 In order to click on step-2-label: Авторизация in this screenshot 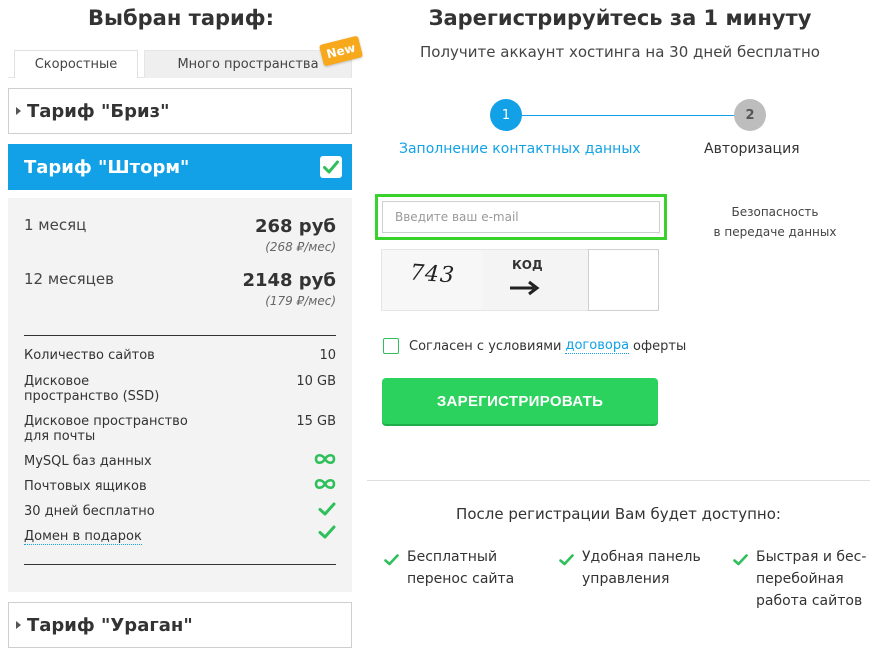, I will do `click(752, 149)`.